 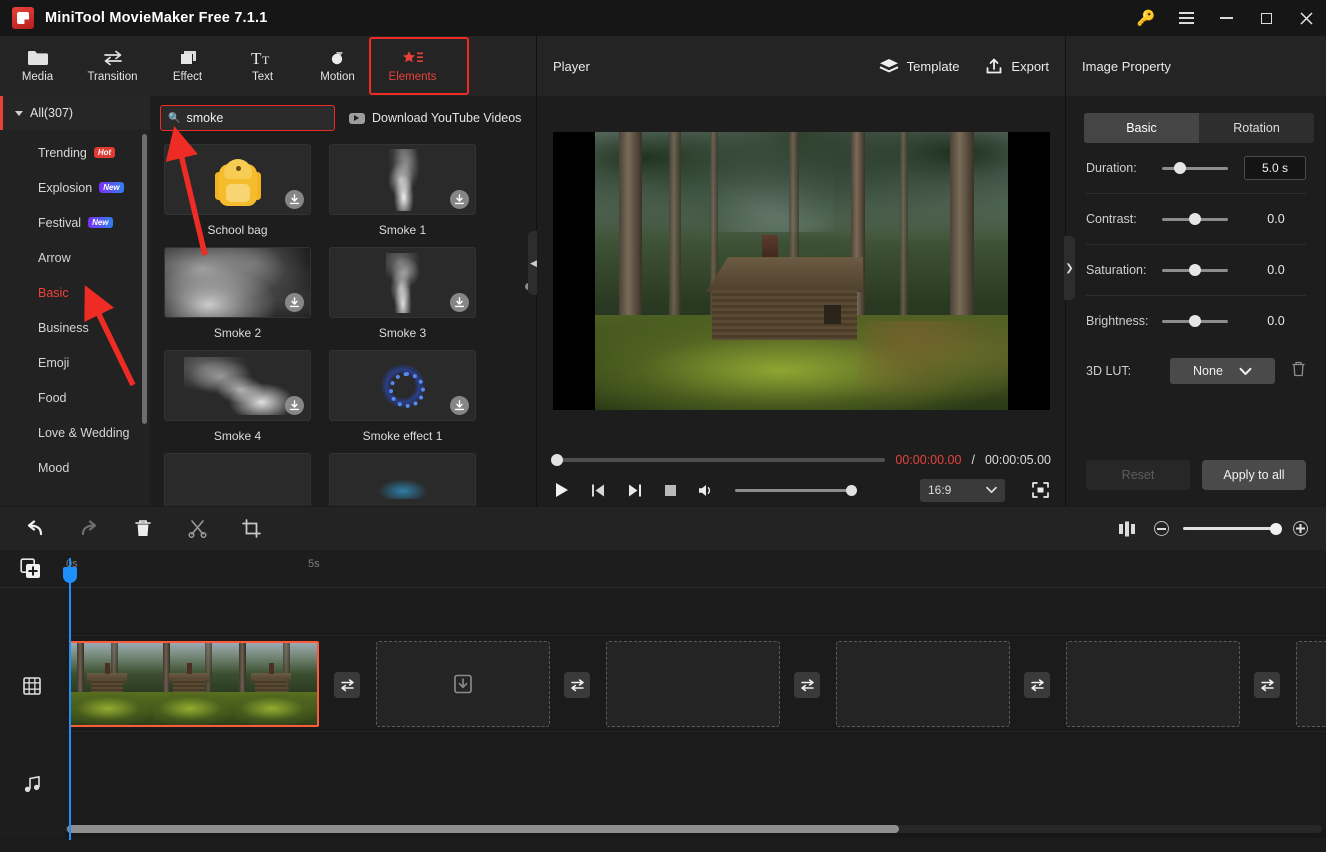 I want to click on element-card: Smoke 1, so click(x=402, y=190).